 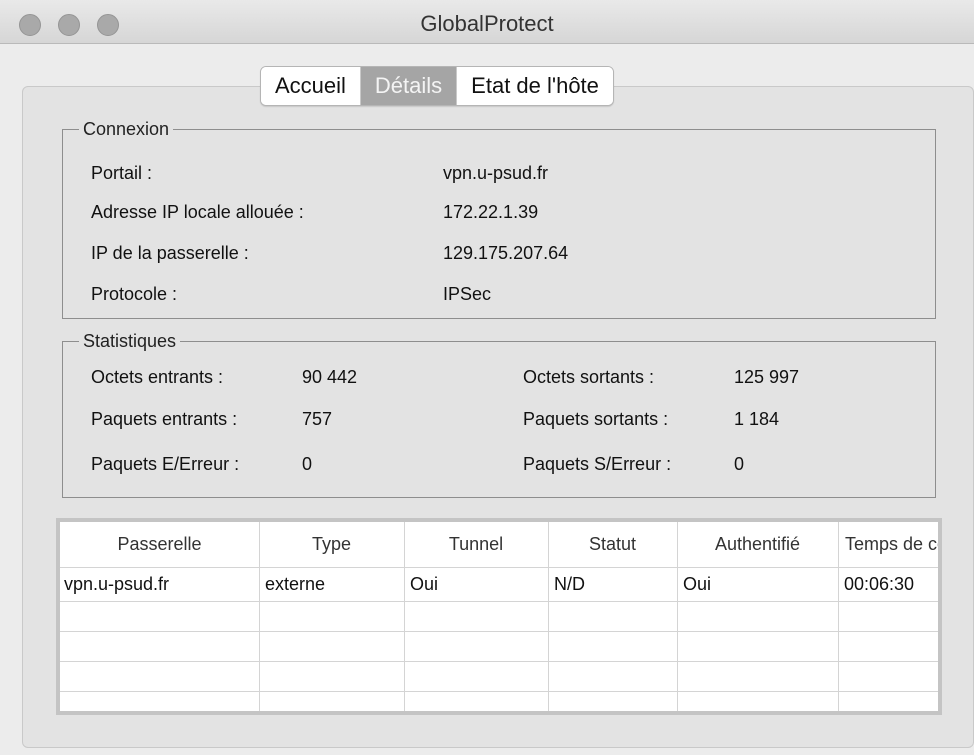 I want to click on octets-sortants-label: Octets sortants :, so click(x=589, y=377).